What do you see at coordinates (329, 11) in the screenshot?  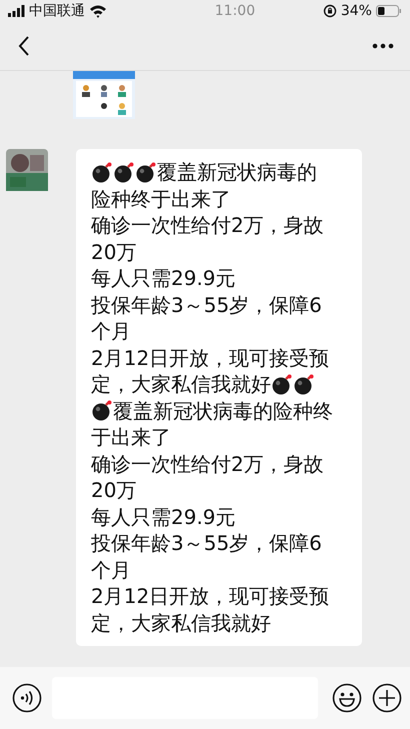 I see `rotation-lock-icon` at bounding box center [329, 11].